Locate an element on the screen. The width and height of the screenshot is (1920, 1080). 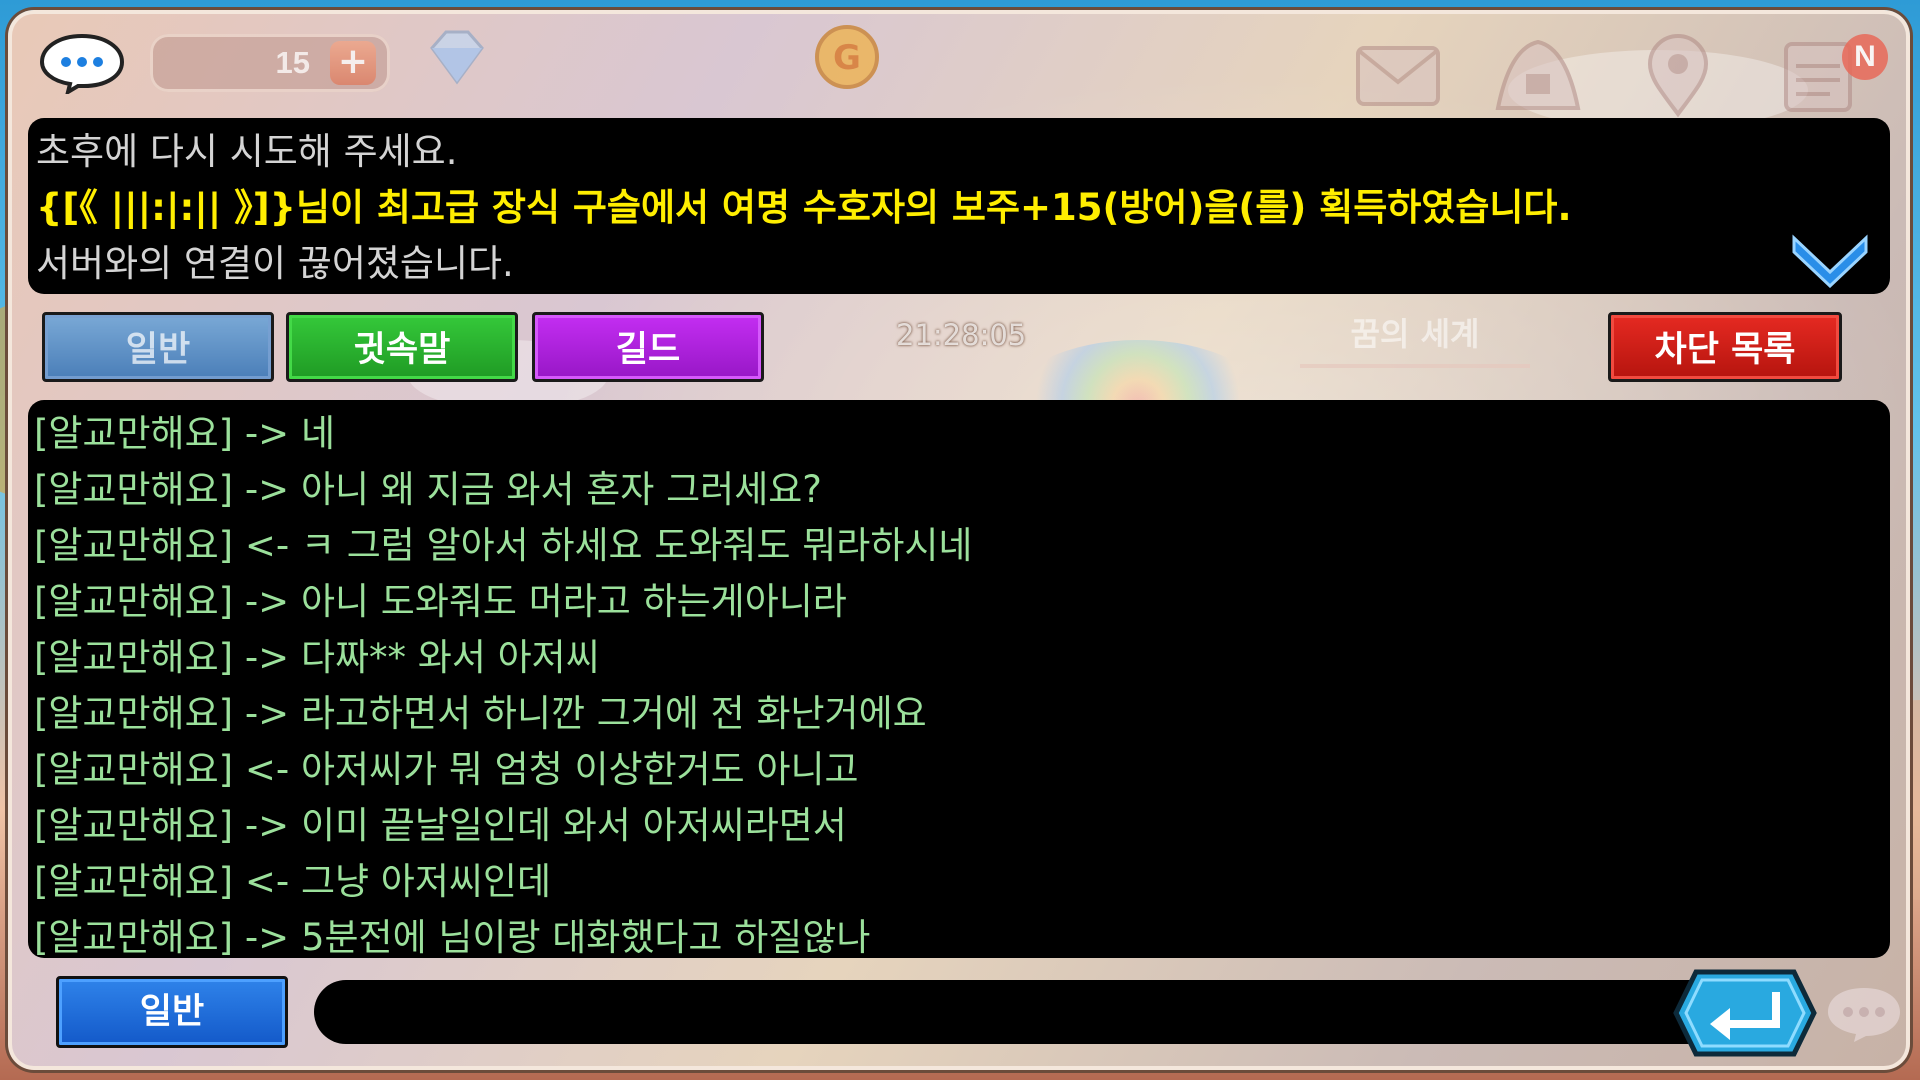
gold-coin-icon: G is located at coordinates (847, 57).